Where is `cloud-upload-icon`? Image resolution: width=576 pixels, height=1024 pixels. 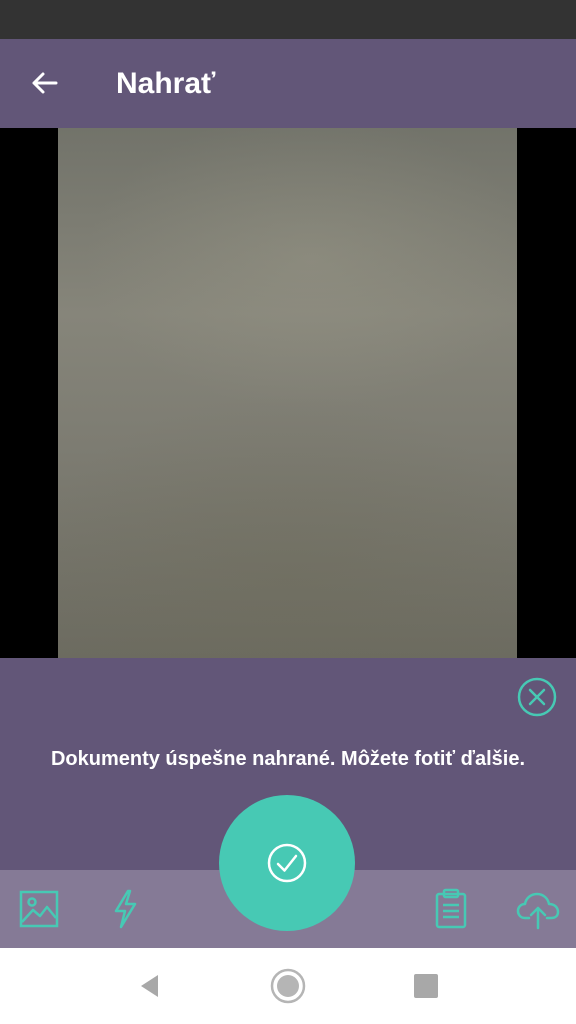
cloud-upload-icon is located at coordinates (538, 911).